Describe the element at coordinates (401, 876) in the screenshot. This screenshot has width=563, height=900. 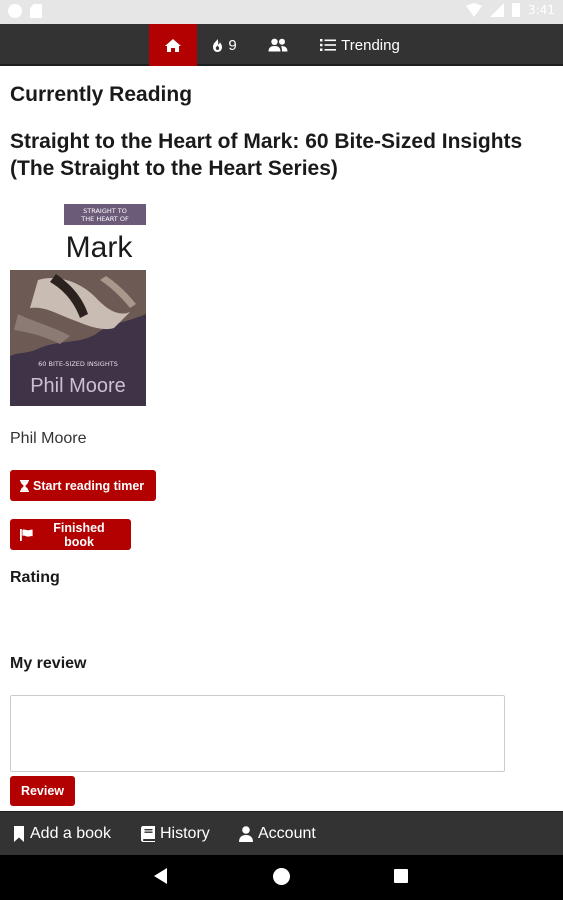
I see `recent-apps-icon` at that location.